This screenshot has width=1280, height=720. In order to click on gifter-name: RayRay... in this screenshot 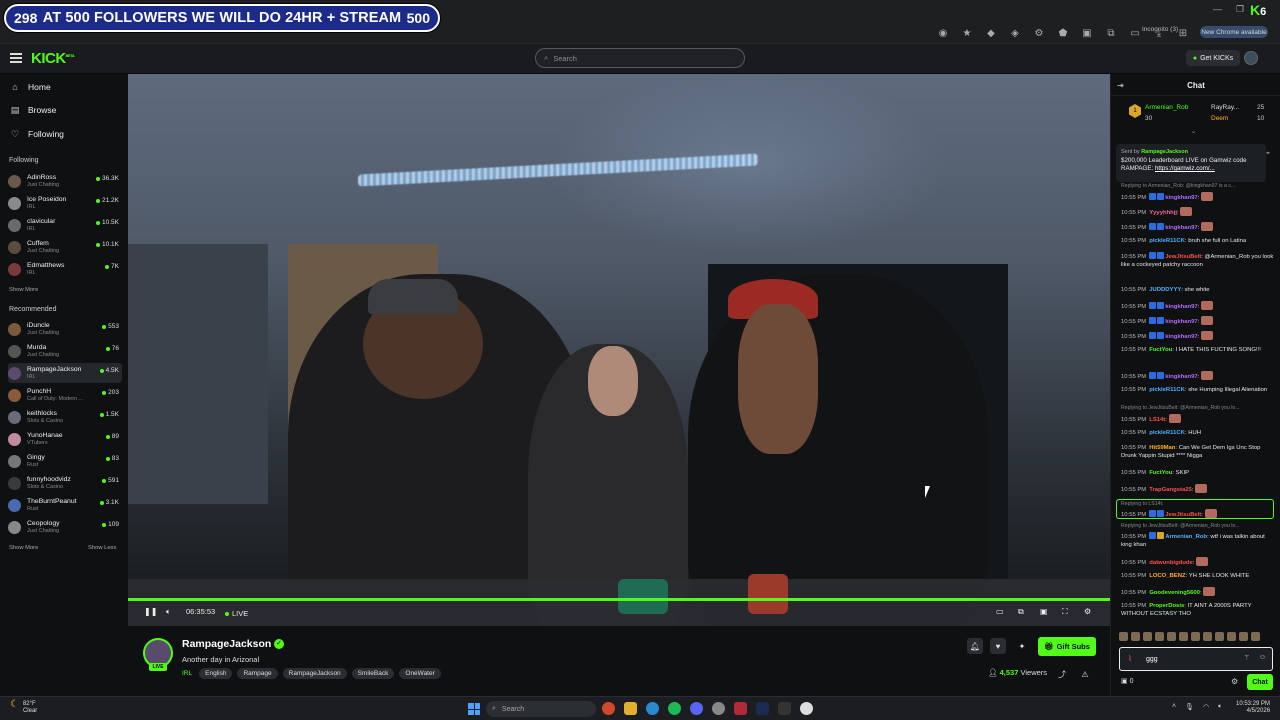, I will do `click(1225, 107)`.